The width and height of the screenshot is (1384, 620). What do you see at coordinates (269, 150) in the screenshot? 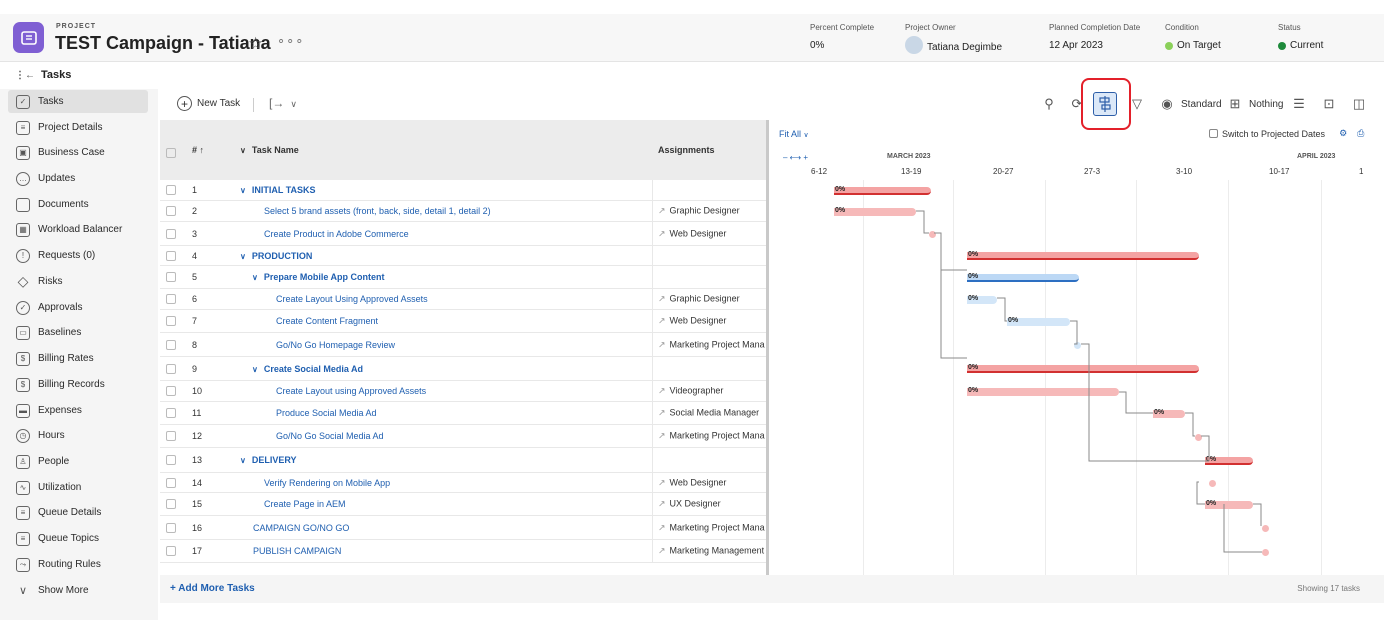
I see `column-taskname-header: ∨ Task Name` at bounding box center [269, 150].